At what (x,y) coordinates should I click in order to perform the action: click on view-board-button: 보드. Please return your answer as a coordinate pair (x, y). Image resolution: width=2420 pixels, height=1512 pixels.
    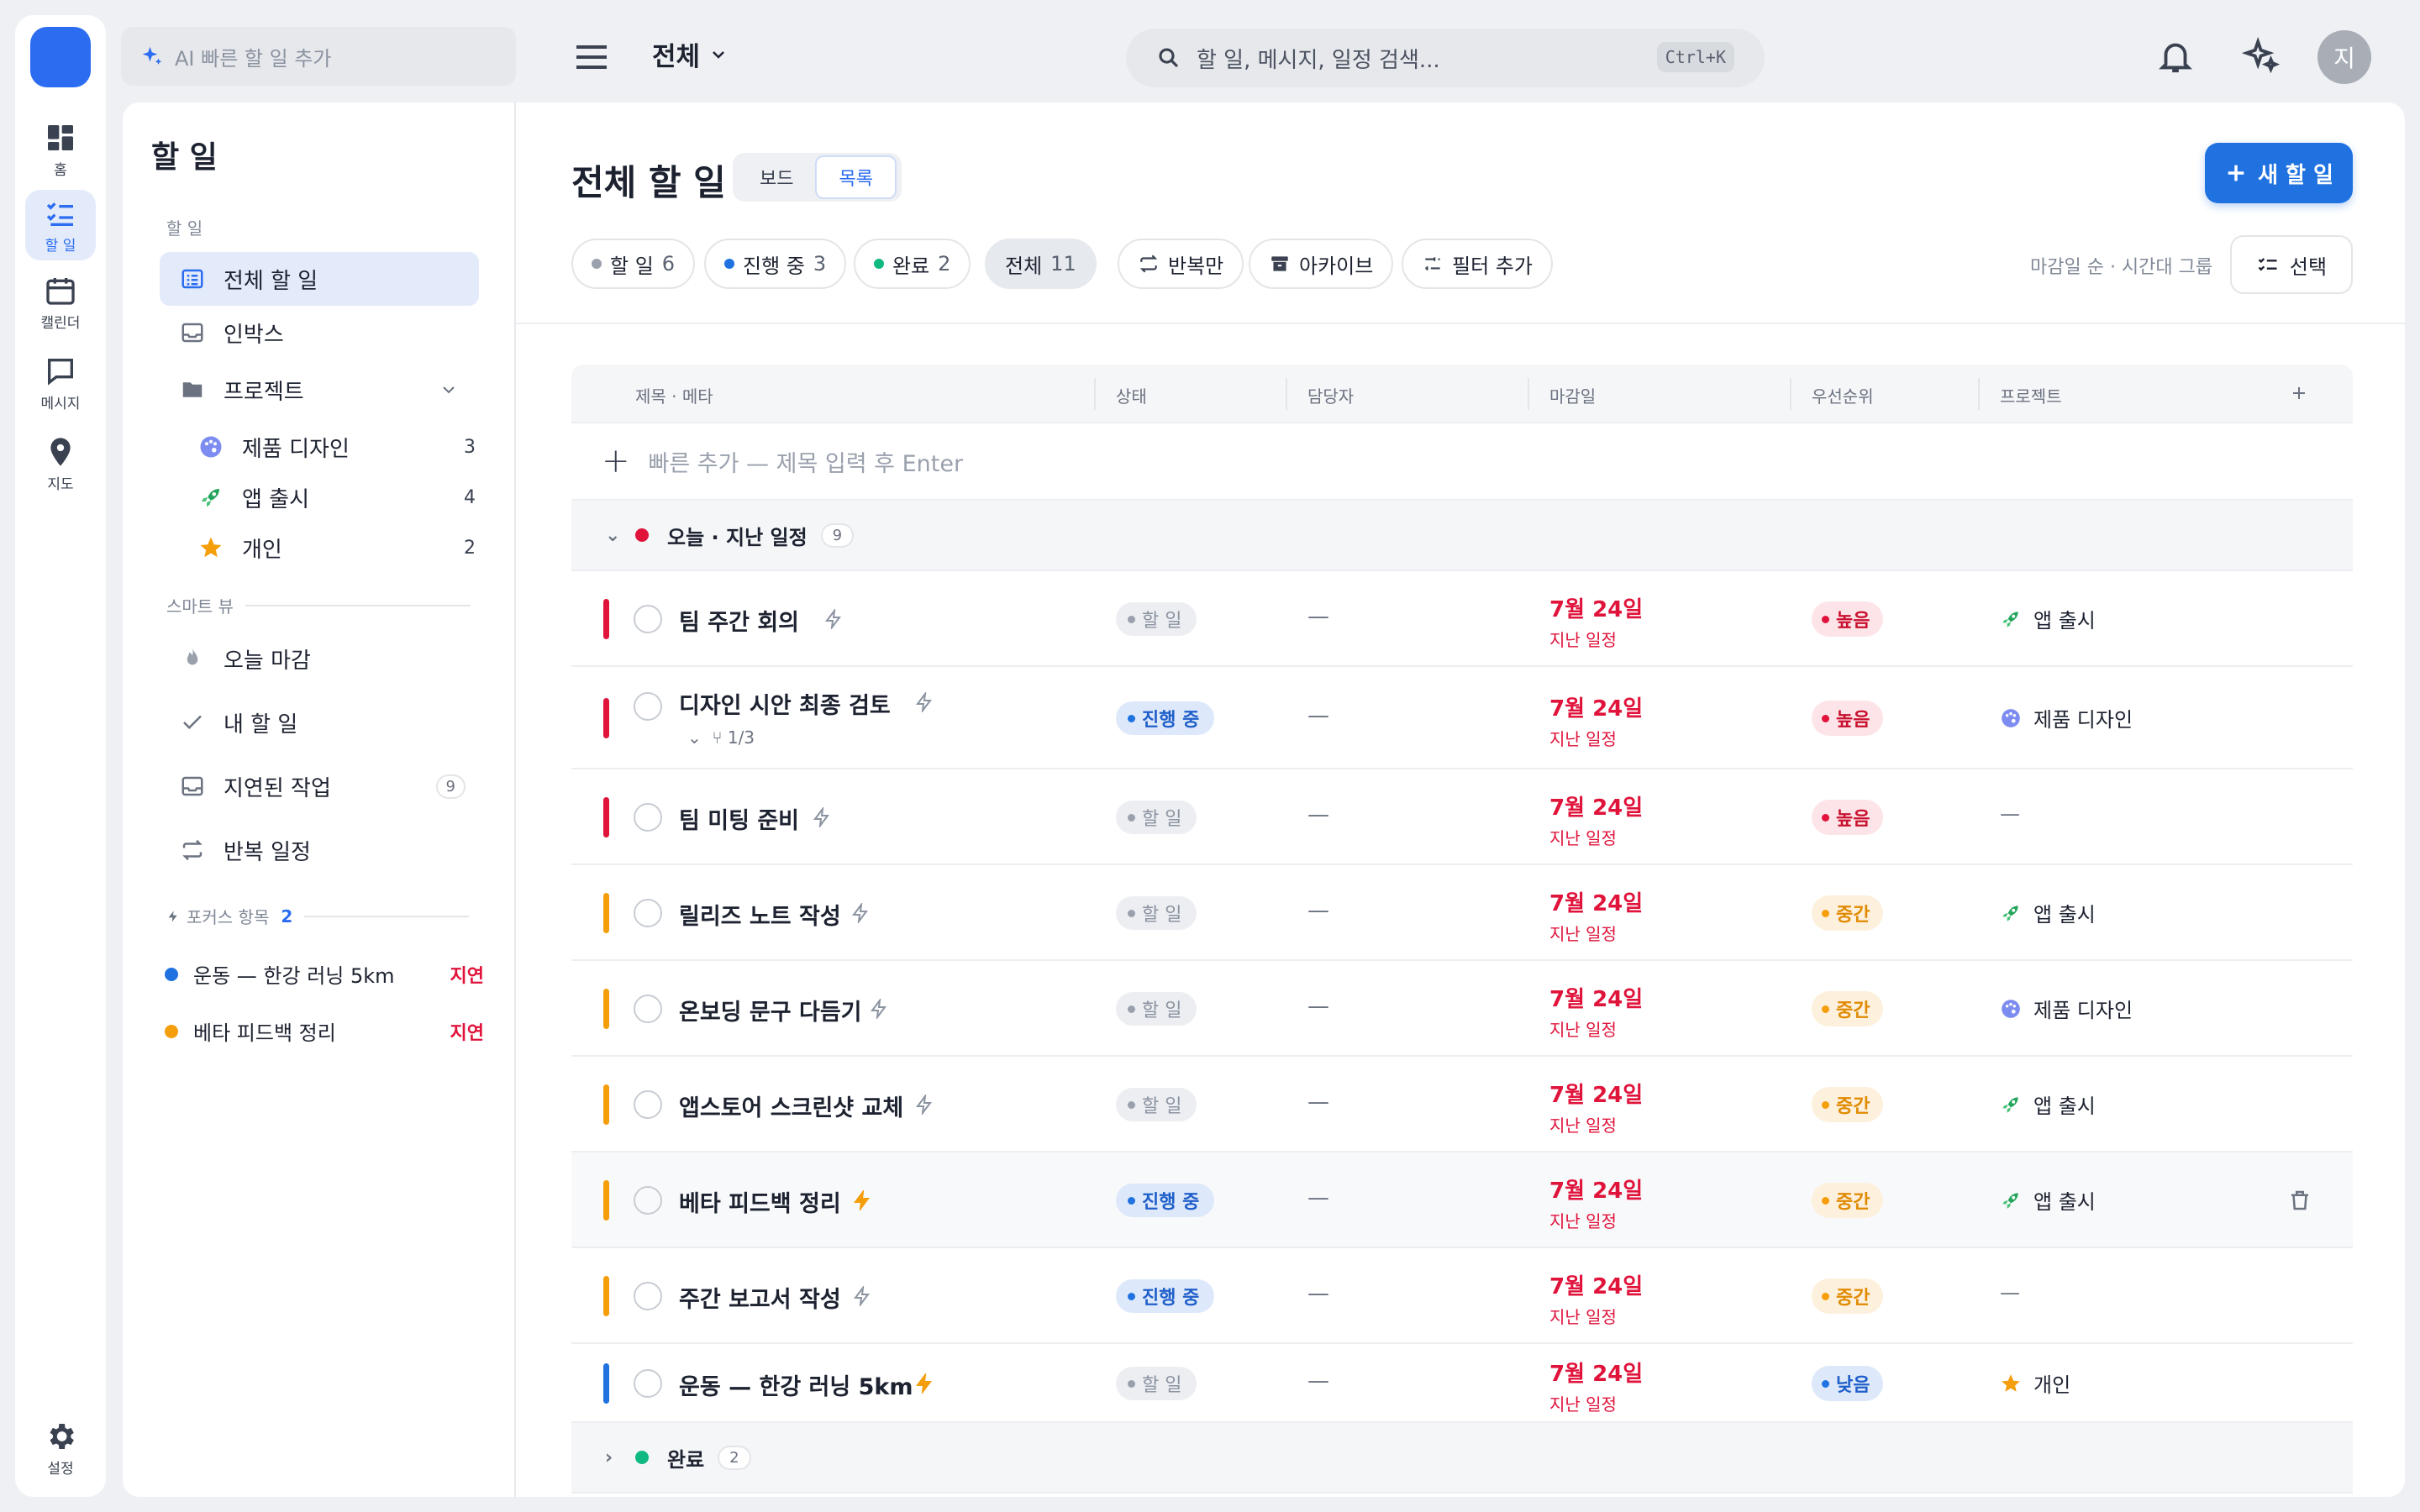
    Looking at the image, I should click on (777, 177).